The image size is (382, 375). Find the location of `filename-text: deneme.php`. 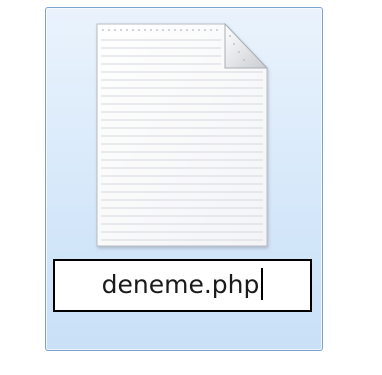

filename-text: deneme.php is located at coordinates (180, 284).